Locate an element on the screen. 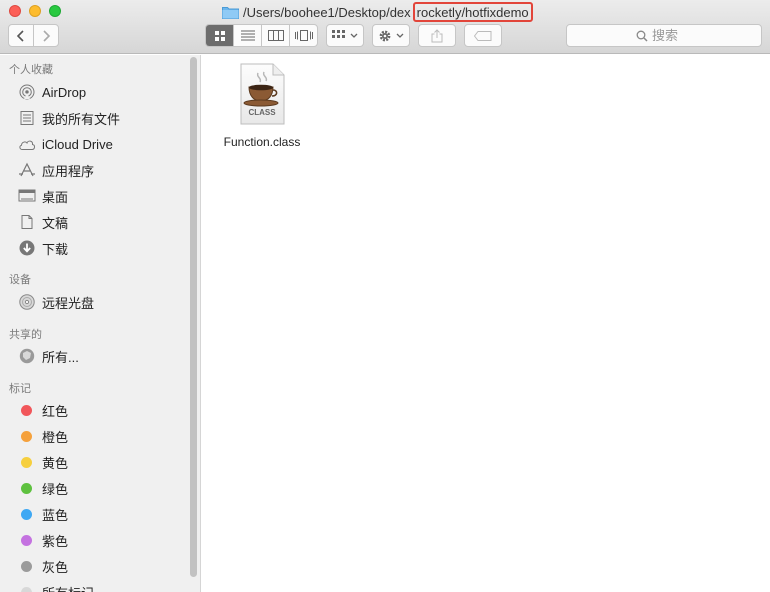 The image size is (770, 592). sidebar-item-label: 我的所有文件 is located at coordinates (81, 119).